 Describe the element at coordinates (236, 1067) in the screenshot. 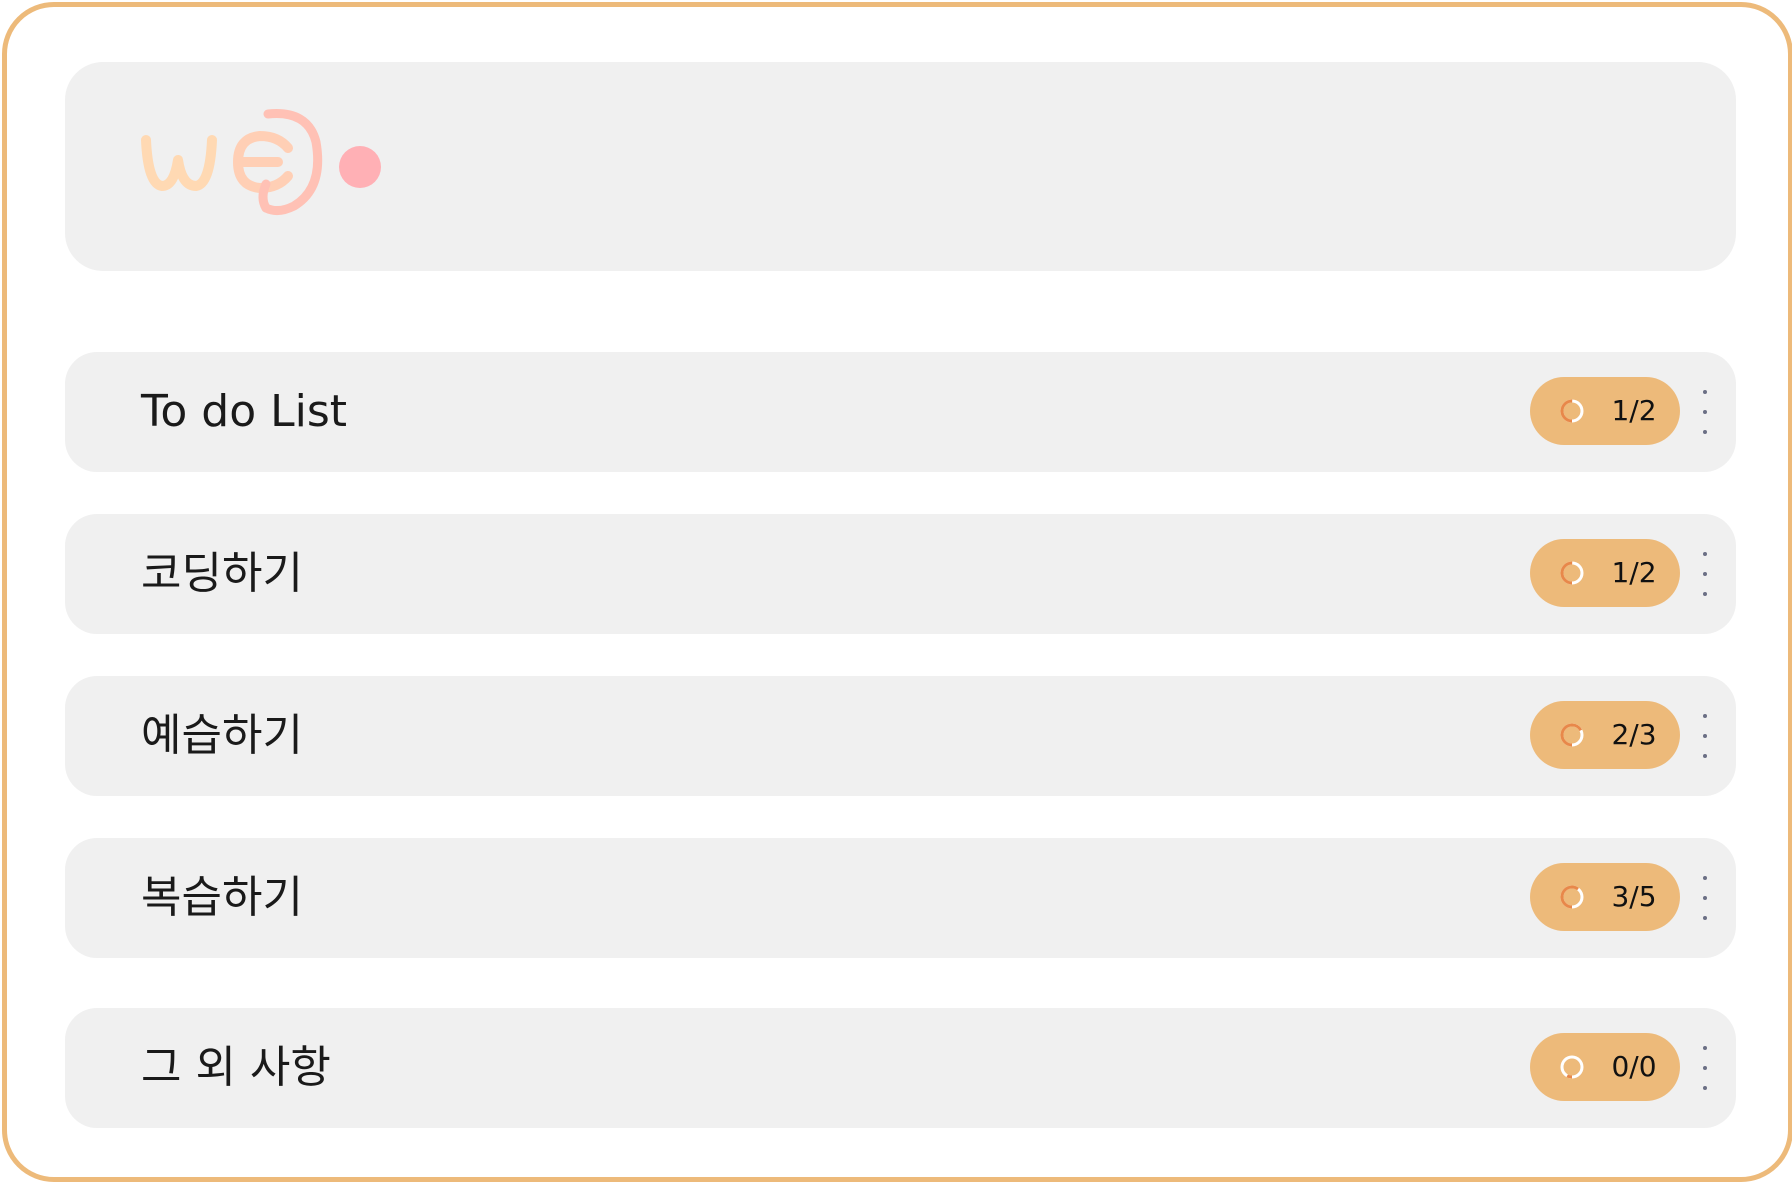

I see `category-title: 그 외 사항` at that location.